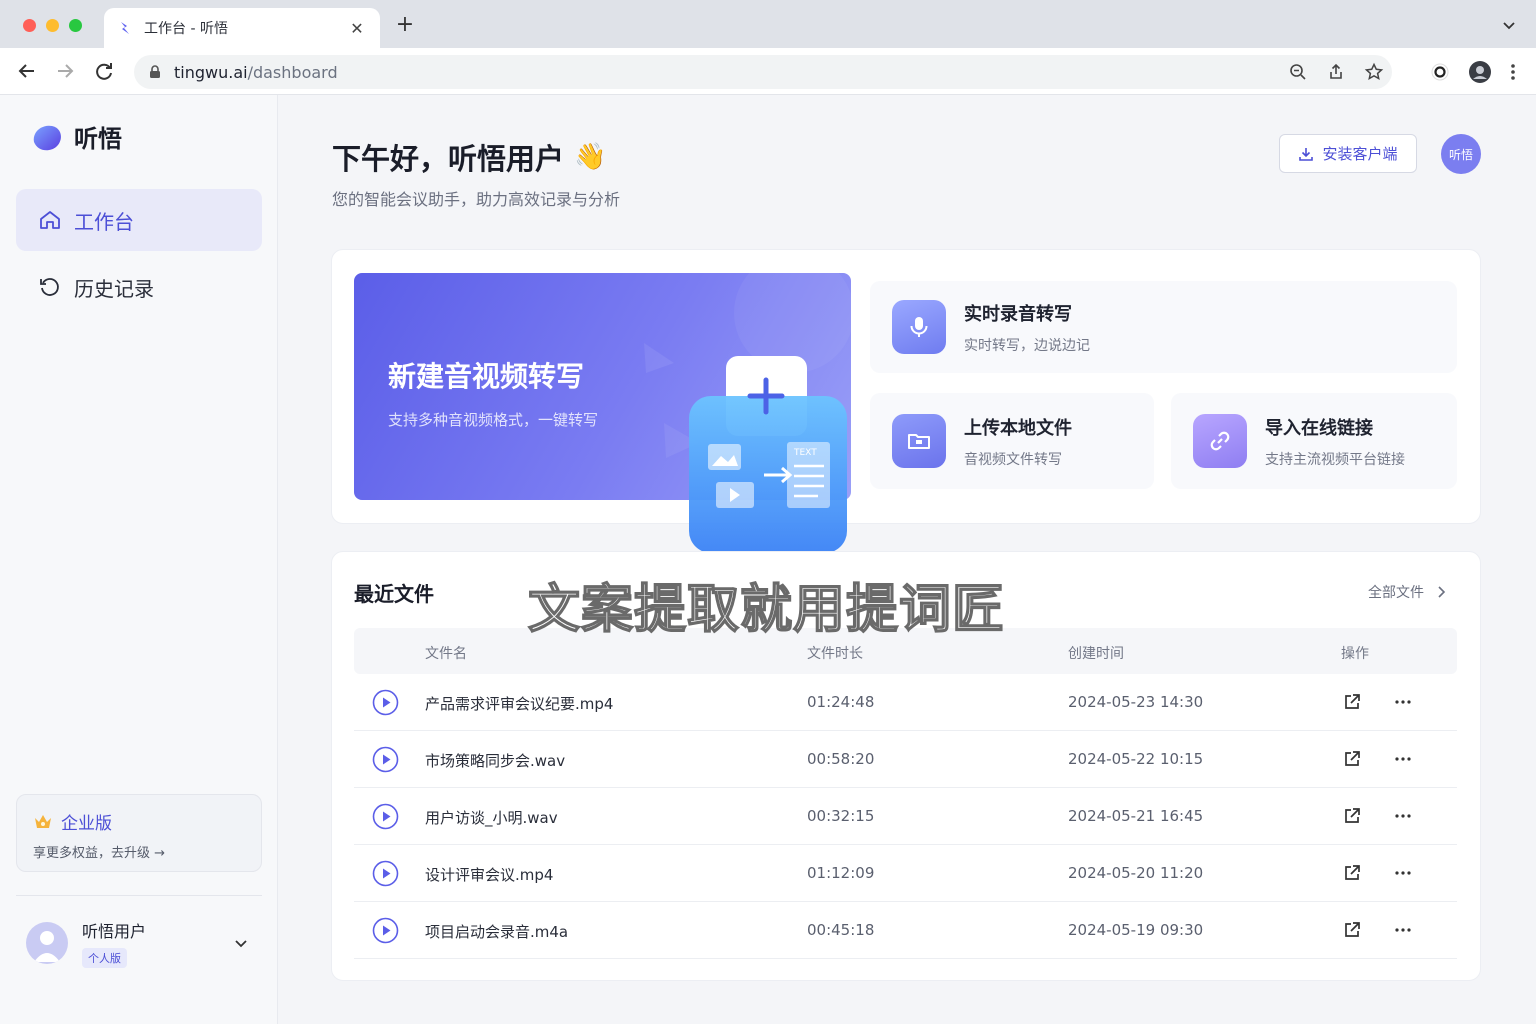 This screenshot has height=1024, width=1536. What do you see at coordinates (1480, 72) in the screenshot?
I see `profile-avatar-icon` at bounding box center [1480, 72].